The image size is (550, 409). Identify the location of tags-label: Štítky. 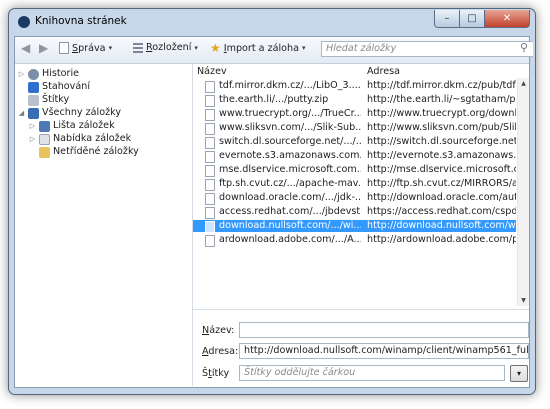
(215, 373).